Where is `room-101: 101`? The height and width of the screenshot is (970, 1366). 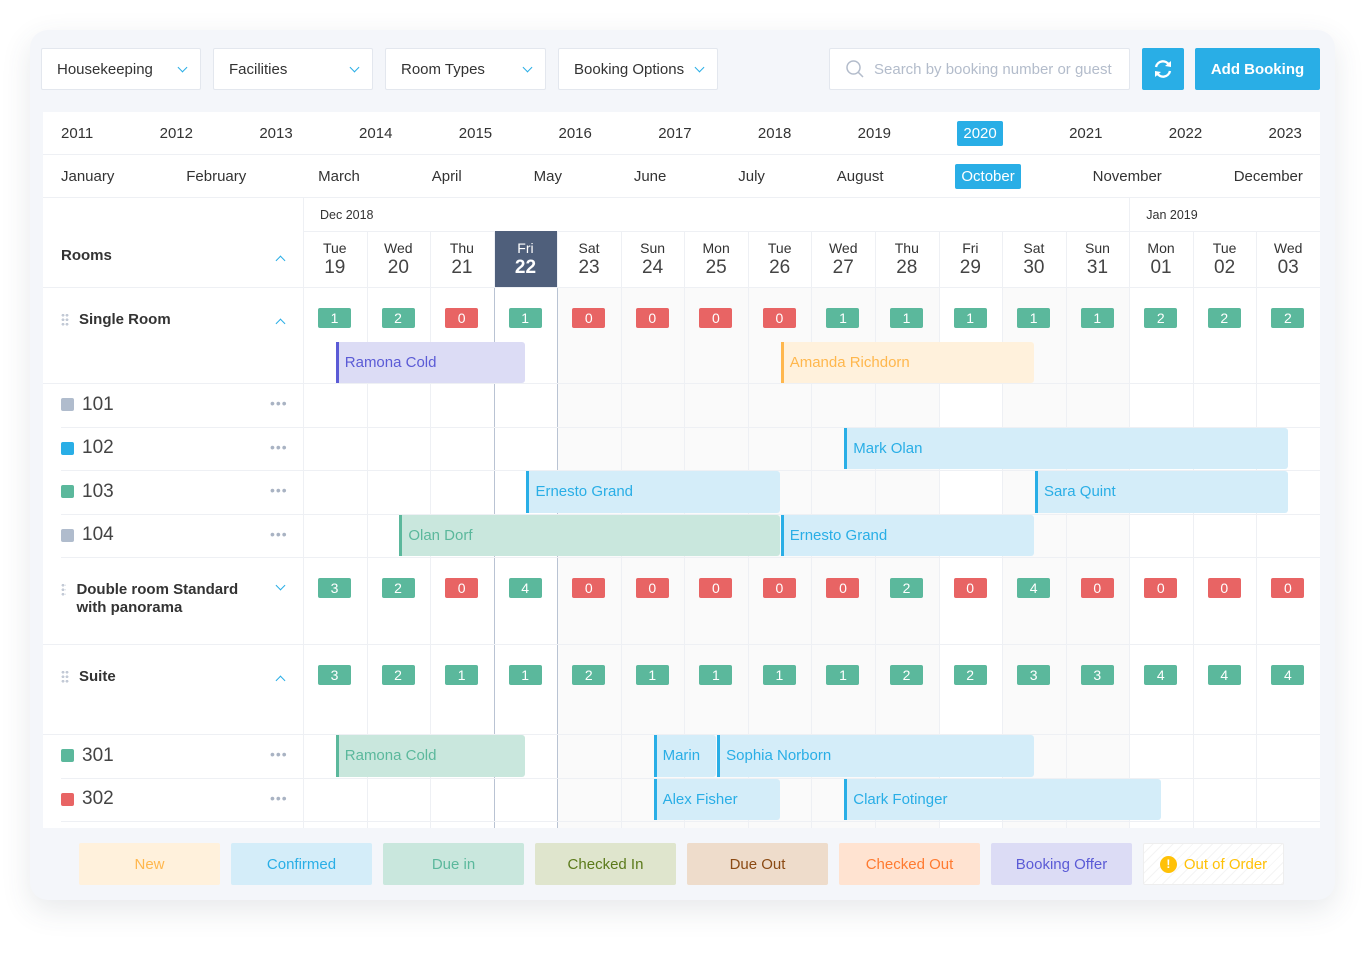
room-101: 101 is located at coordinates (87, 405).